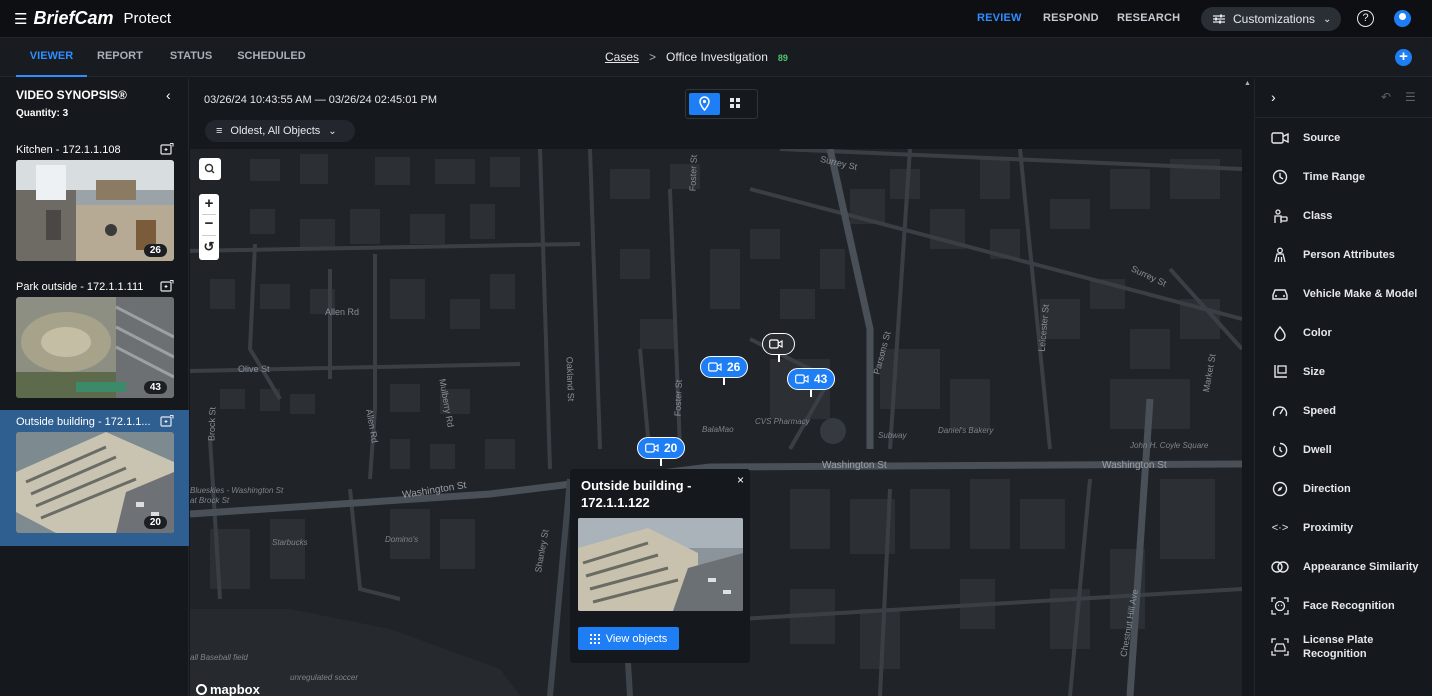  What do you see at coordinates (237, 495) in the screenshot?
I see `place-label: Blueskies - Washington St at Brock St` at bounding box center [237, 495].